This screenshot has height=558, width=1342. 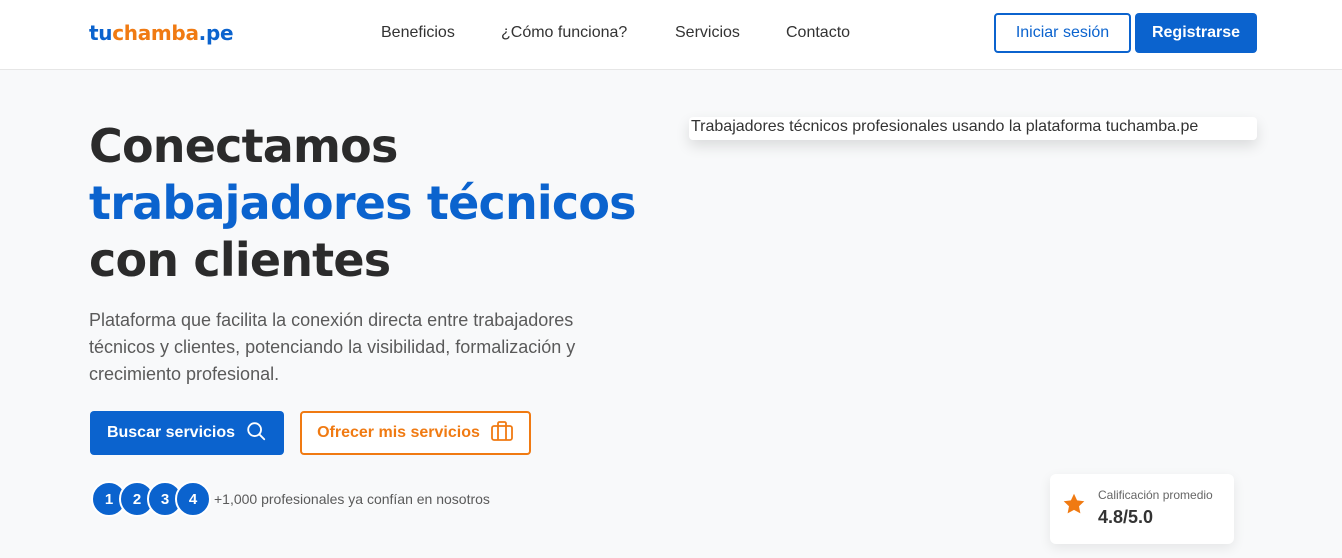 What do you see at coordinates (1155, 495) in the screenshot?
I see `rating-label: Calificación promedio` at bounding box center [1155, 495].